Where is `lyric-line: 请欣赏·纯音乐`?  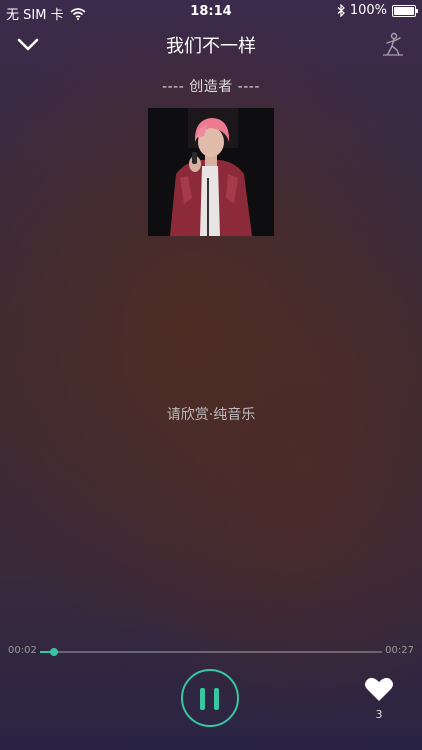 lyric-line: 请欣赏·纯音乐 is located at coordinates (211, 415).